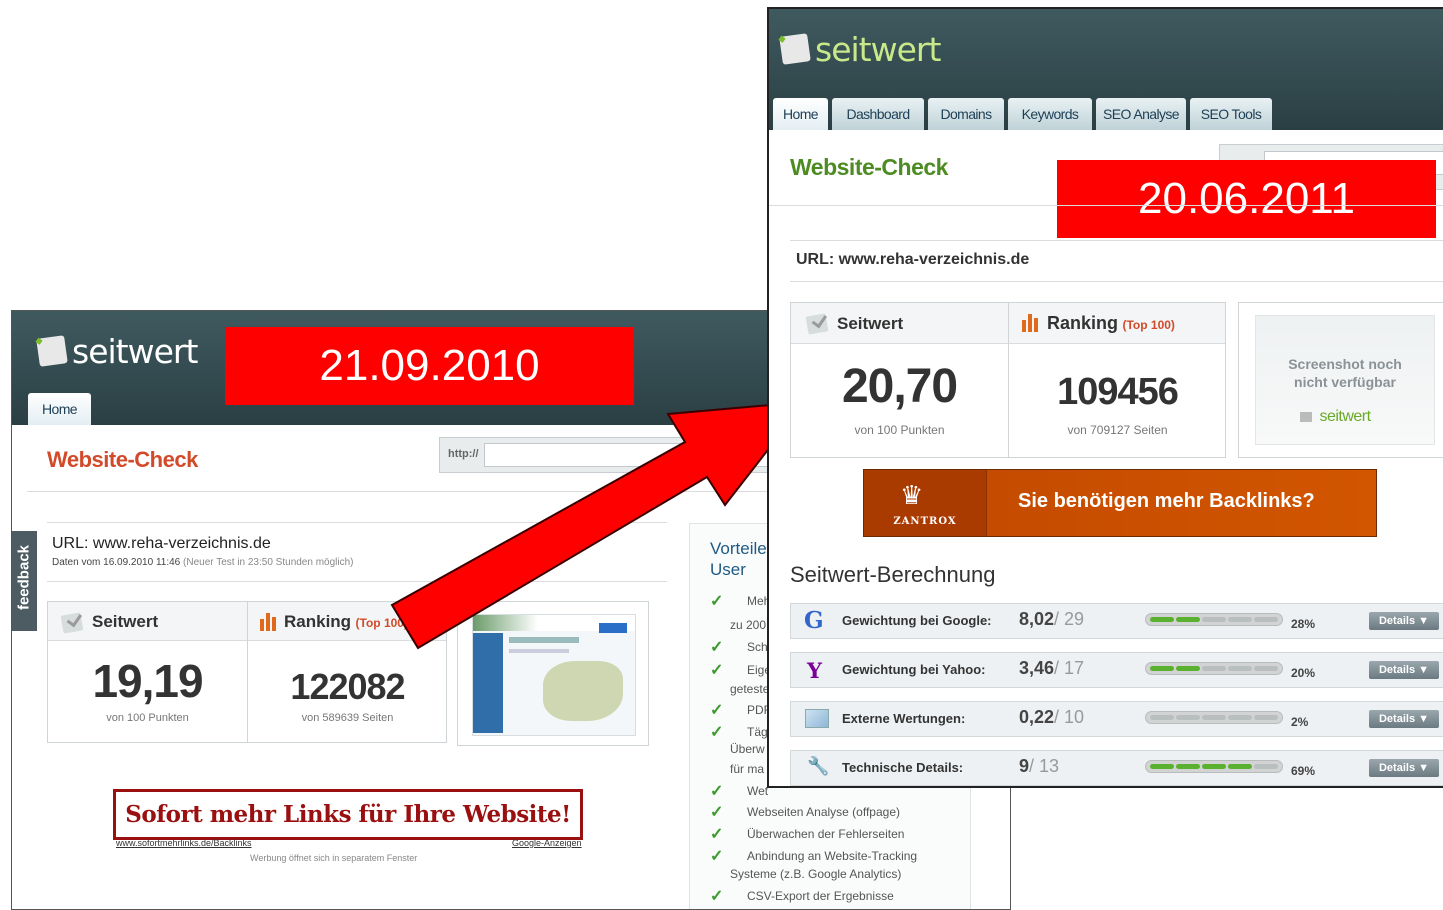 This screenshot has height=910, width=1443. I want to click on benefit-item: Überwachen der Fehlerseiten, so click(826, 834).